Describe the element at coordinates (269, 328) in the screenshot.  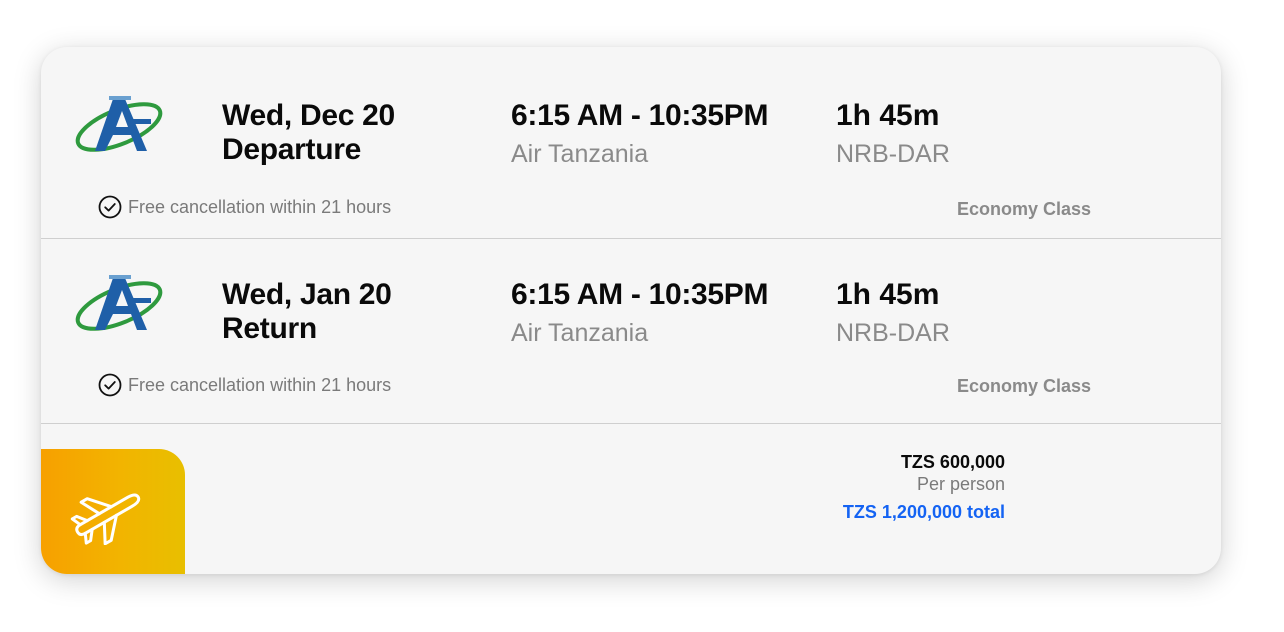
I see `flight-direction: Return` at that location.